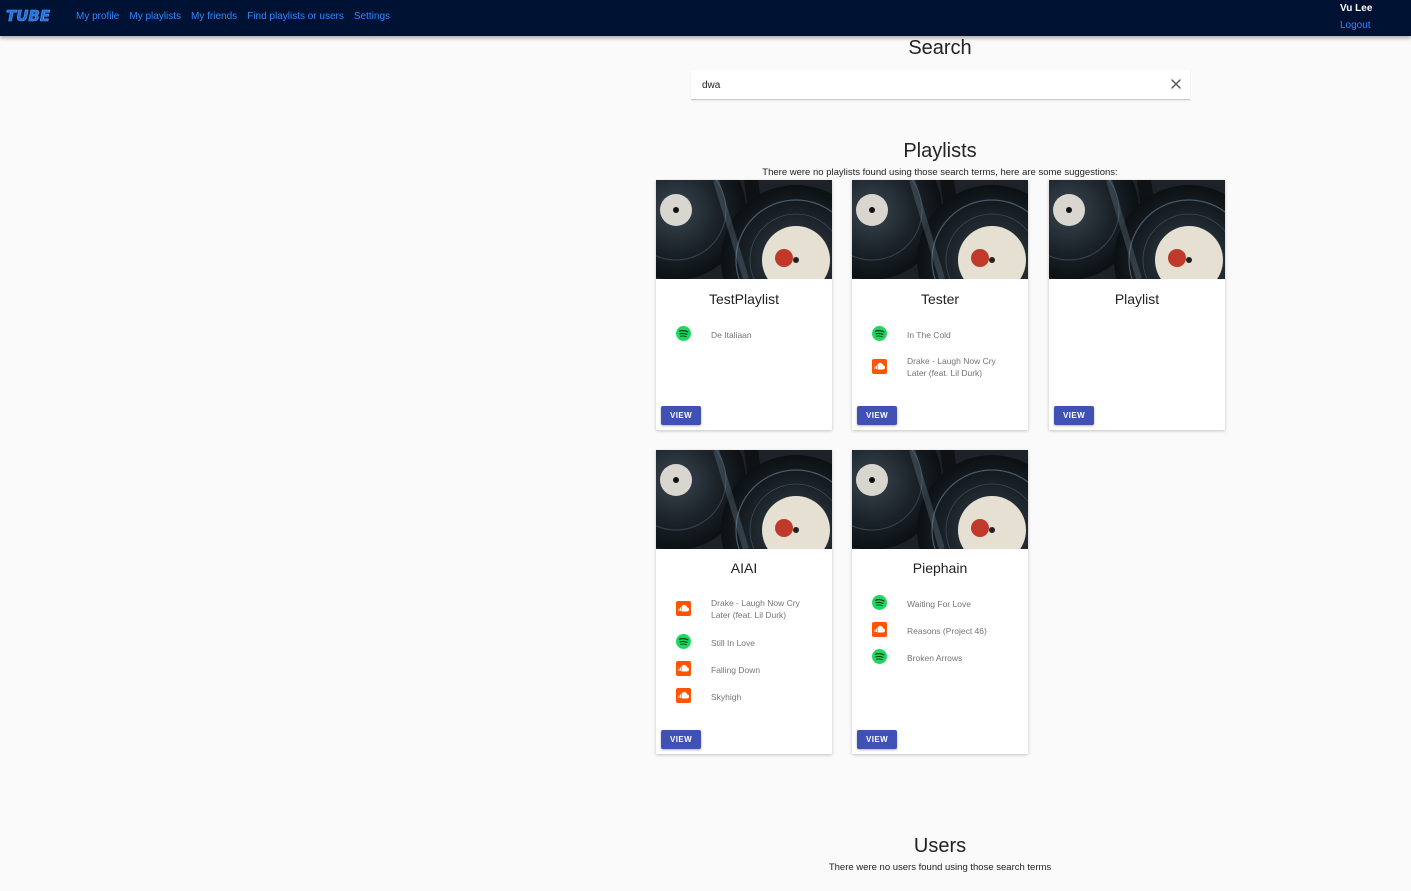 Image resolution: width=1411 pixels, height=891 pixels. I want to click on user-name: Vu Lee, so click(1356, 8).